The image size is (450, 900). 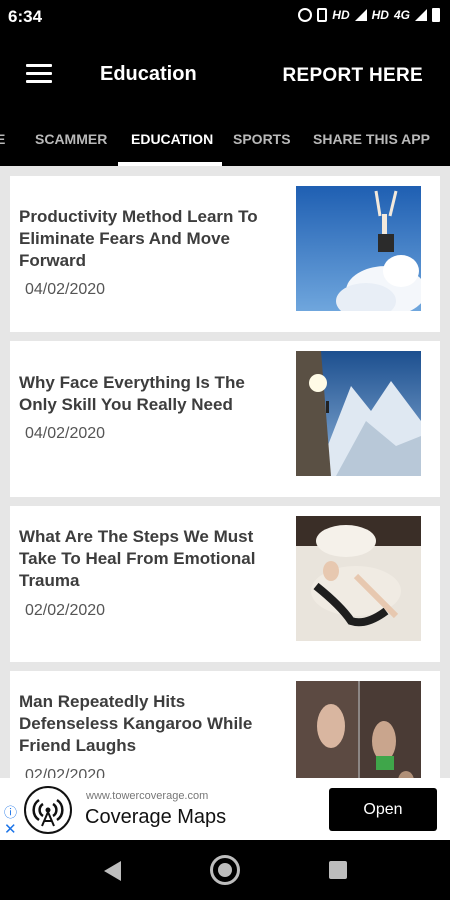 I want to click on status-icons: HD HD 4G, so click(x=369, y=15).